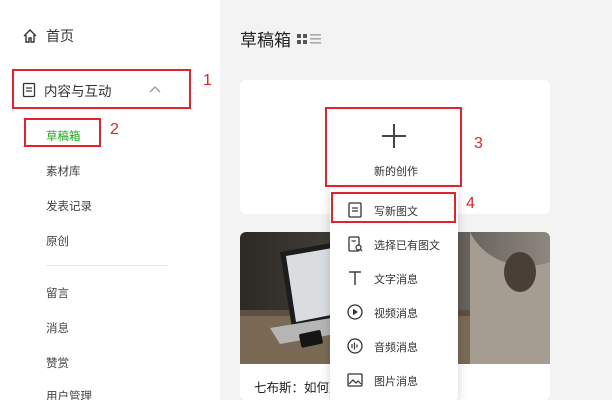  I want to click on page-title-text: 草稿箱, so click(265, 41).